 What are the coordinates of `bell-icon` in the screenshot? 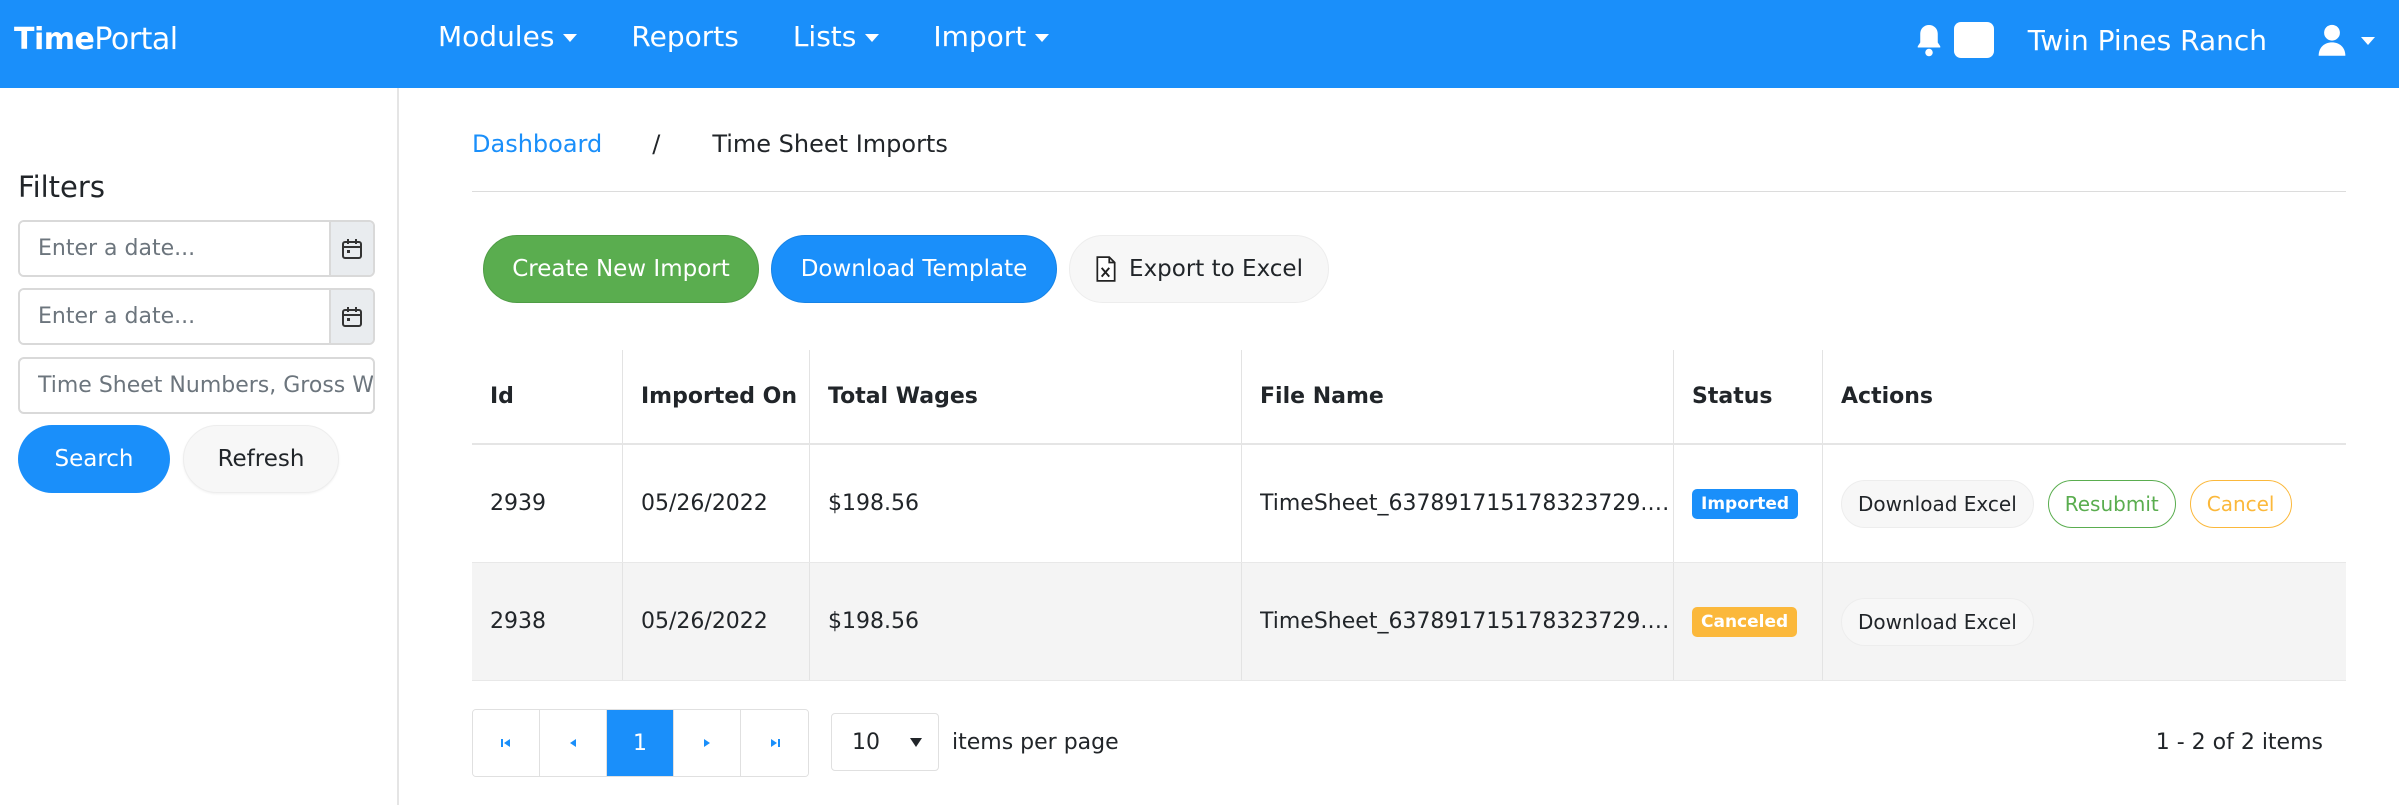 It's located at (1929, 40).